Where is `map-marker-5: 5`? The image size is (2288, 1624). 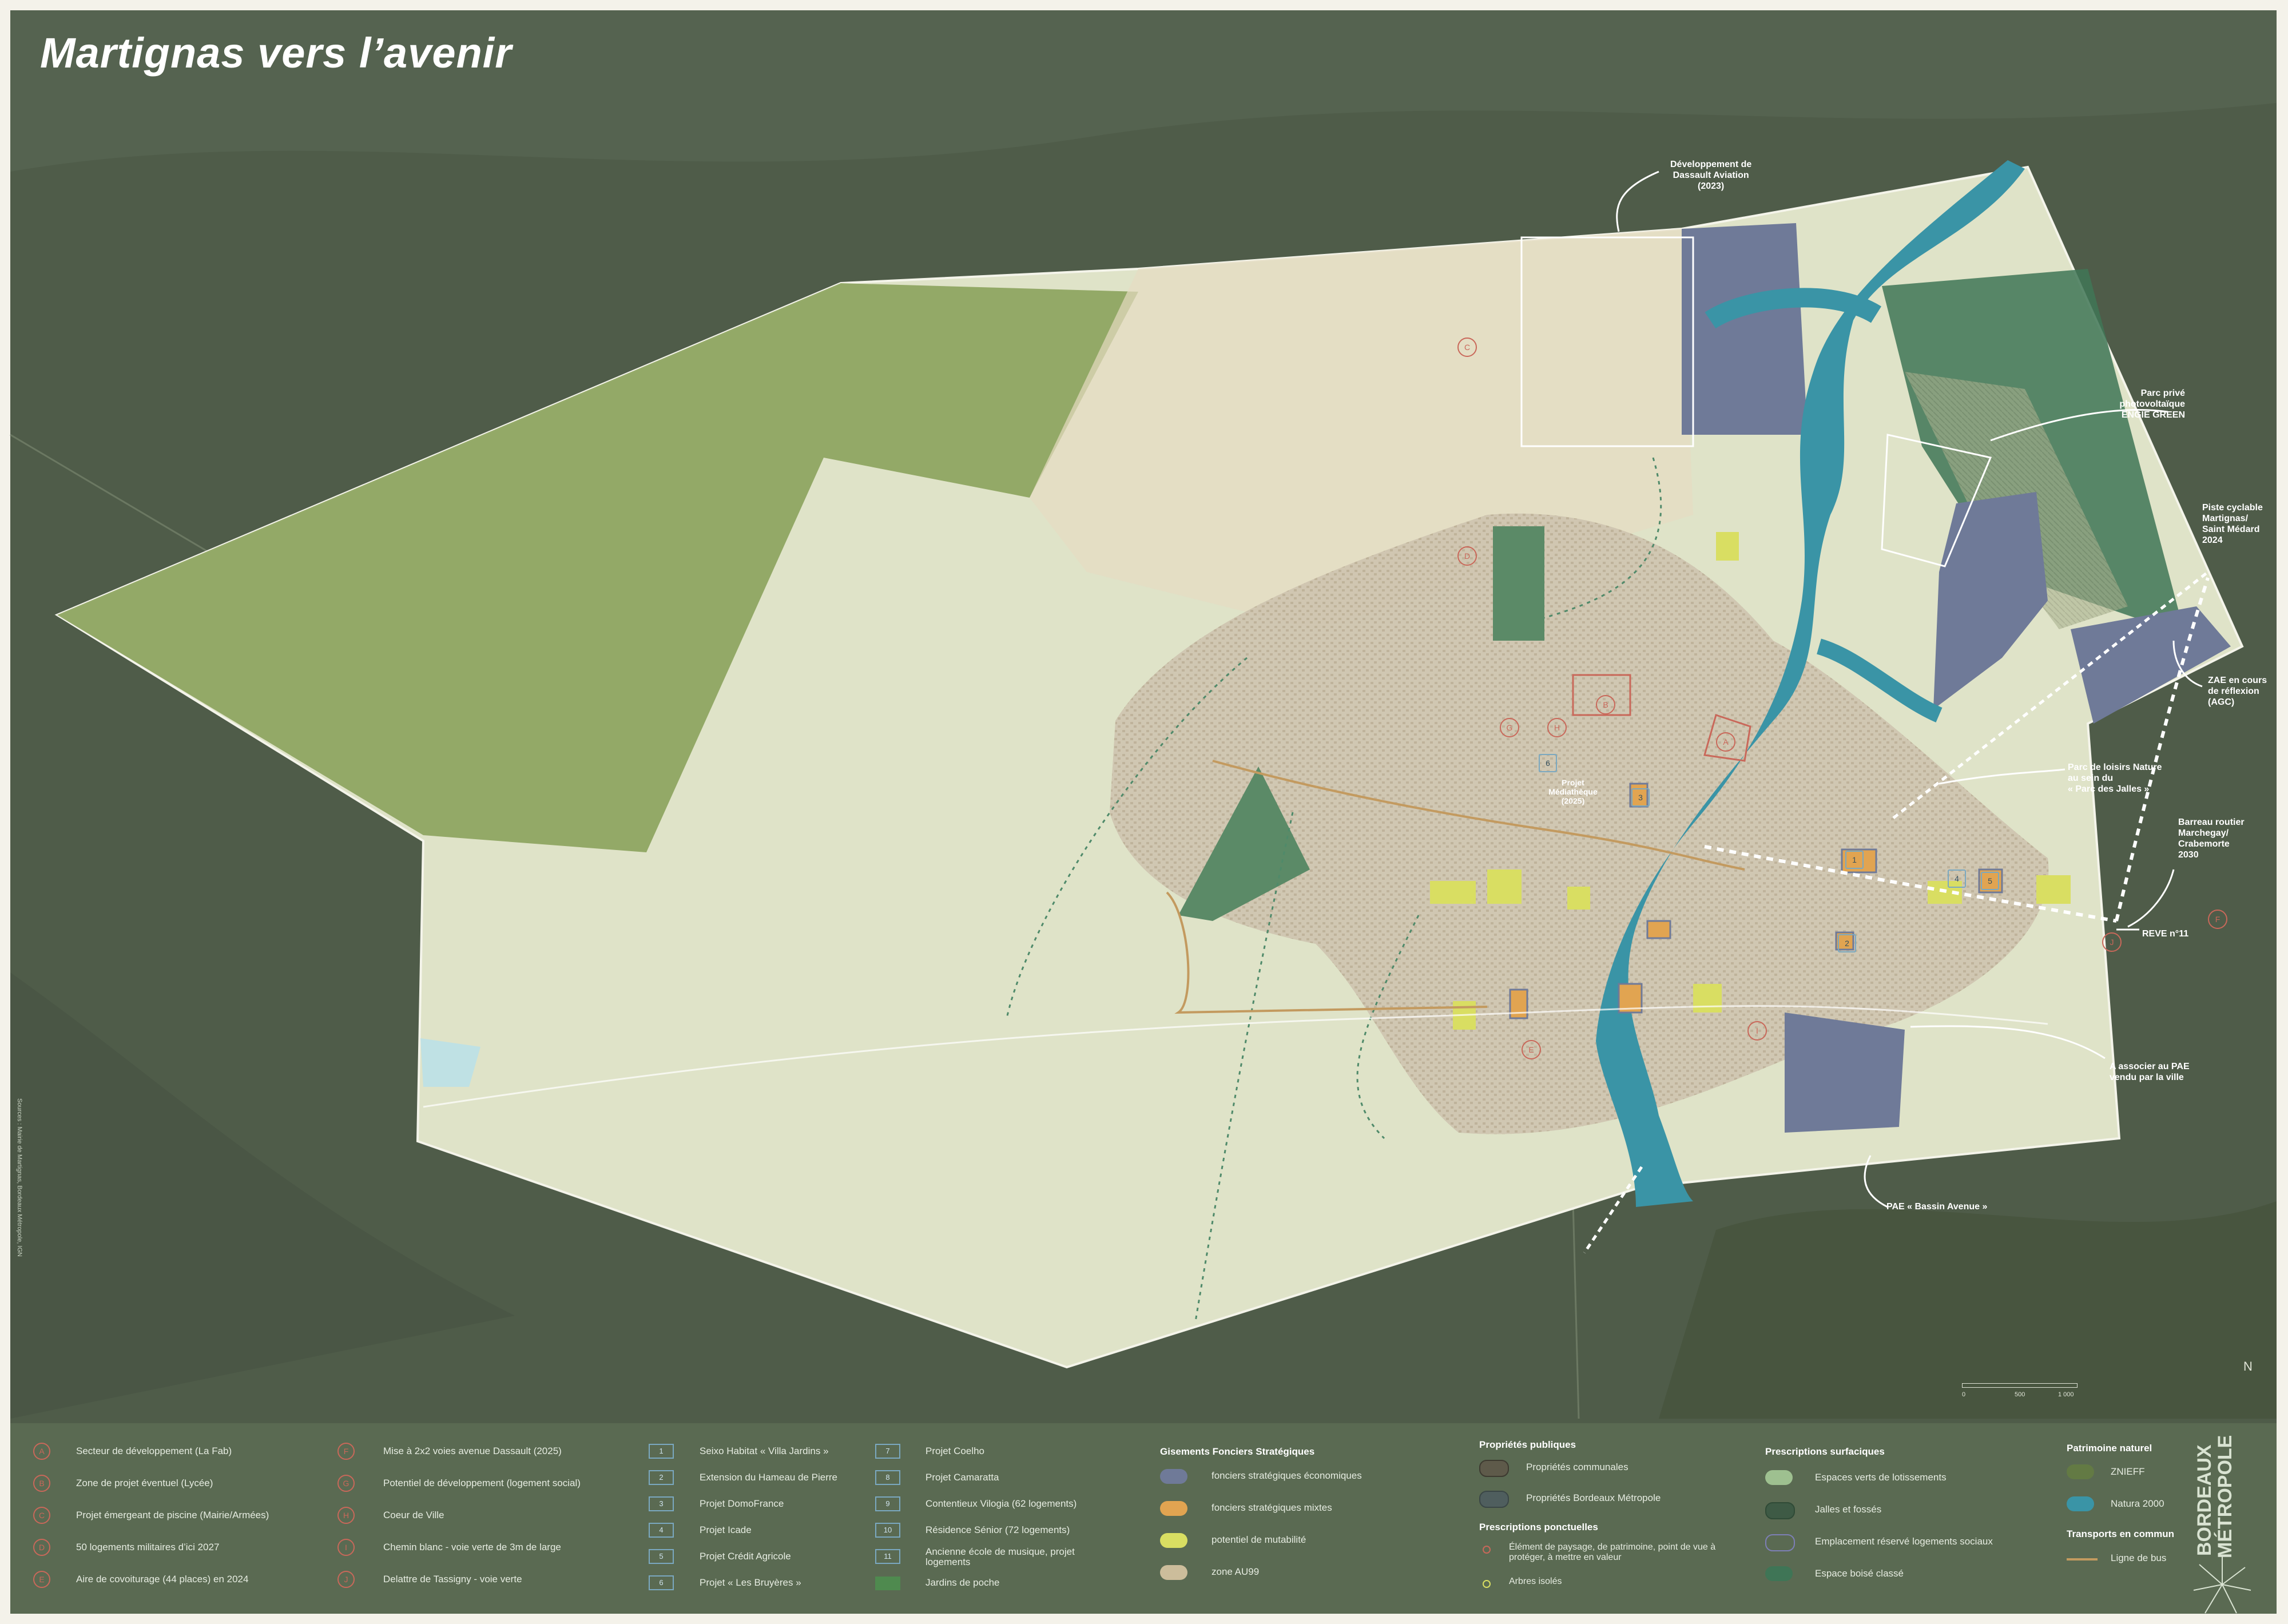
map-marker-5: 5 is located at coordinates (1990, 881).